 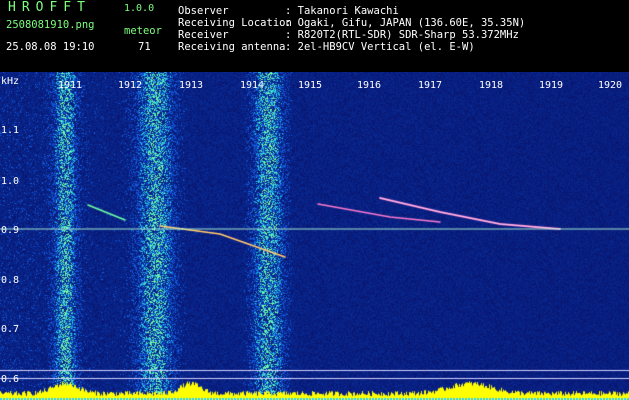 I want to click on hour-label: 1915, so click(x=310, y=85).